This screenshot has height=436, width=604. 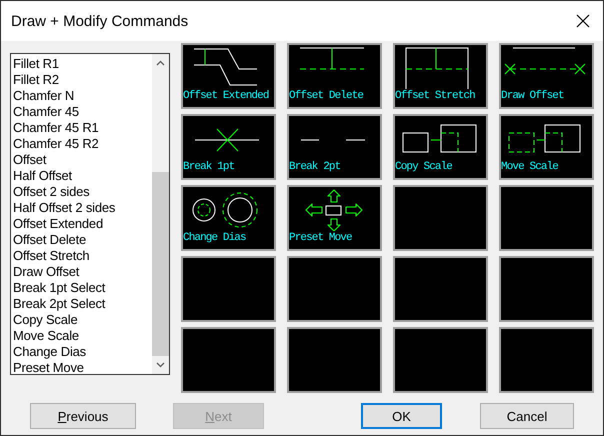 I want to click on tile-label: Copy Scale, so click(x=424, y=167).